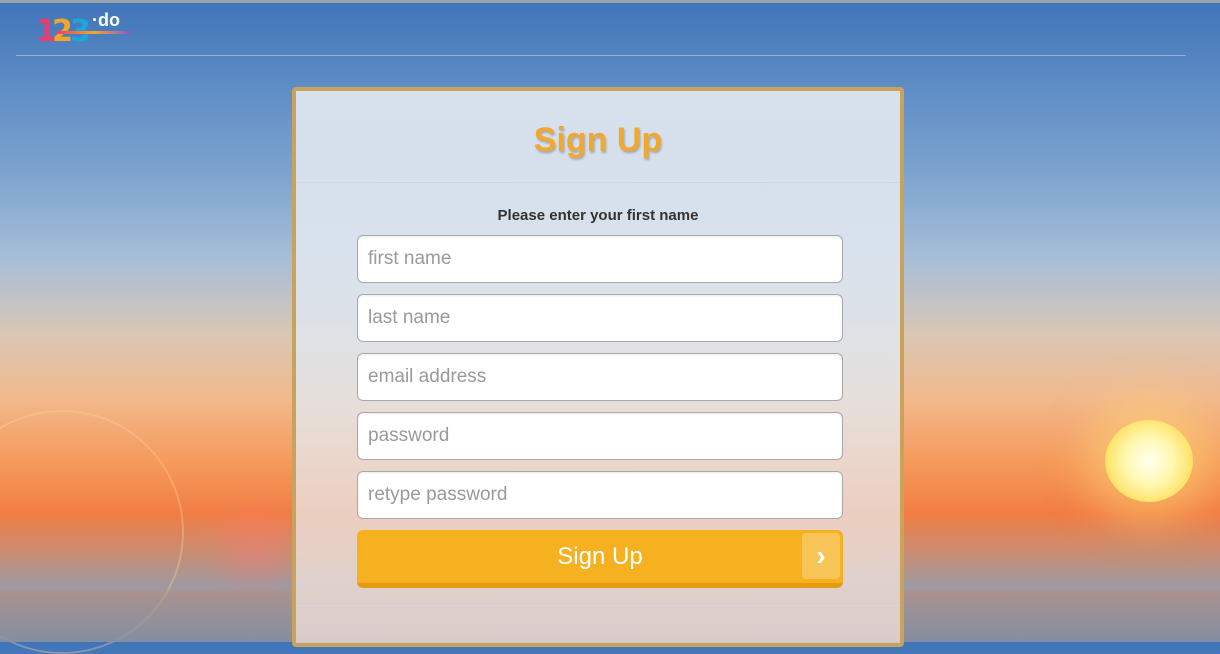  Describe the element at coordinates (598, 182) in the screenshot. I see `card-divider` at that location.